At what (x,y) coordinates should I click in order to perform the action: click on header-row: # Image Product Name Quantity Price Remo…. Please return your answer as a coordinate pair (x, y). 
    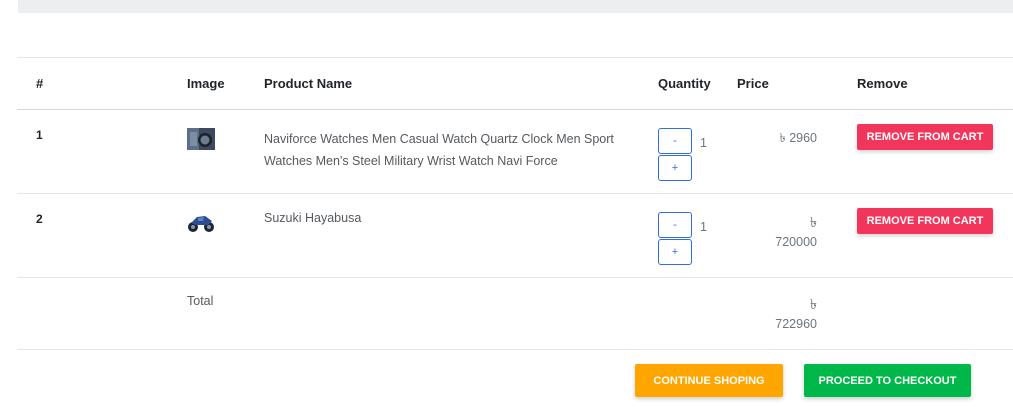
    Looking at the image, I should click on (515, 83).